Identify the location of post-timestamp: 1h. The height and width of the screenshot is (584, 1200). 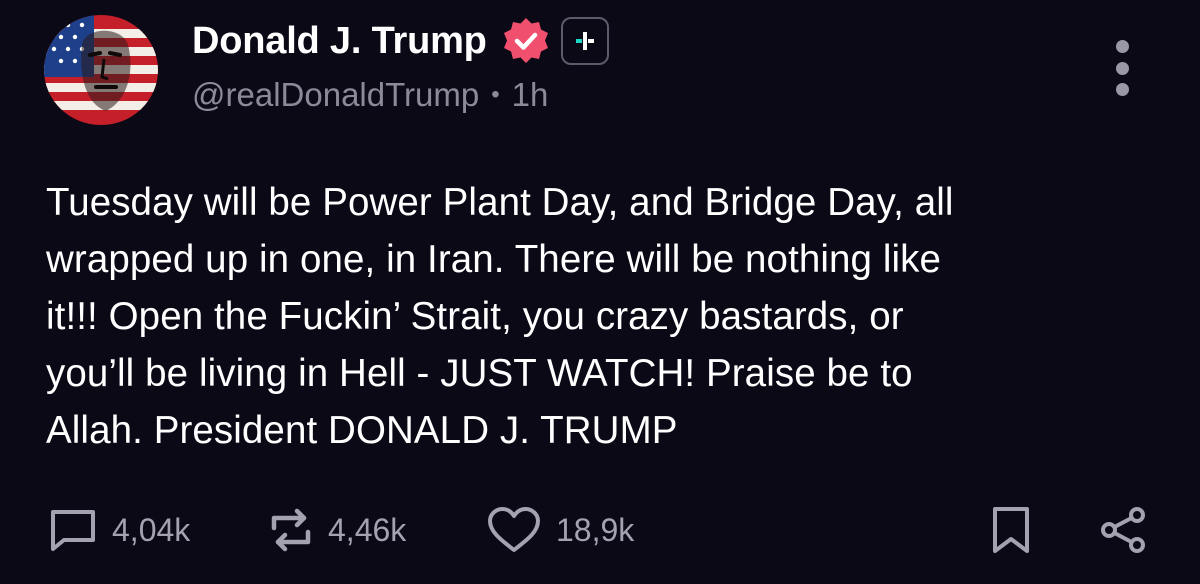
(530, 95).